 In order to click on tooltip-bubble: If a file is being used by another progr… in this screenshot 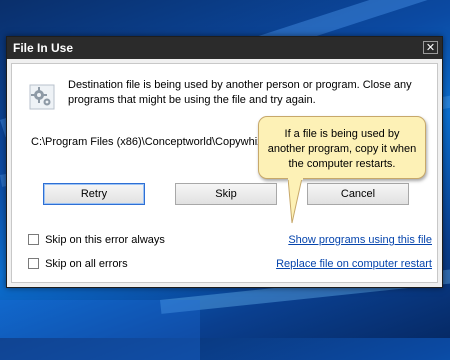, I will do `click(342, 147)`.